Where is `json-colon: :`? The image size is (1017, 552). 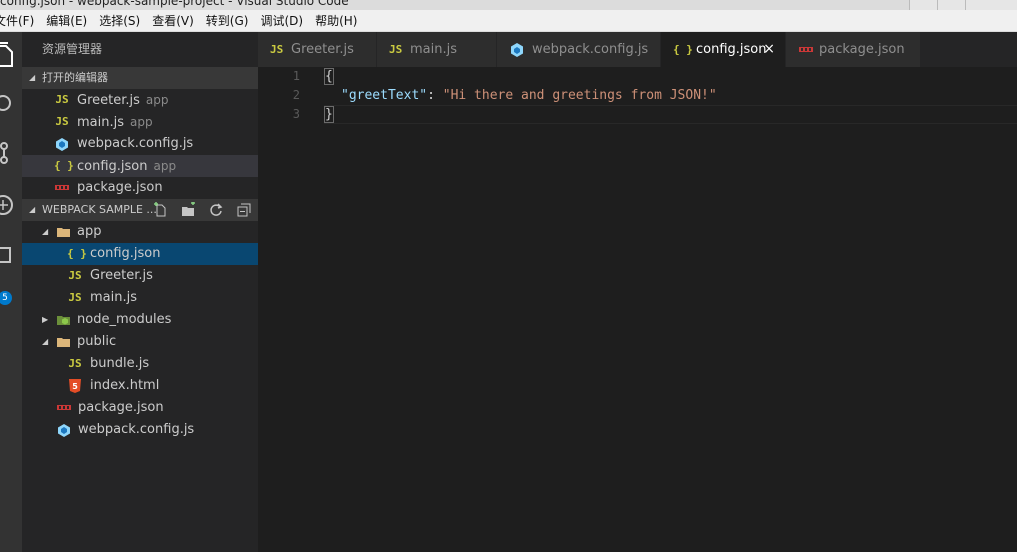 json-colon: : is located at coordinates (435, 95).